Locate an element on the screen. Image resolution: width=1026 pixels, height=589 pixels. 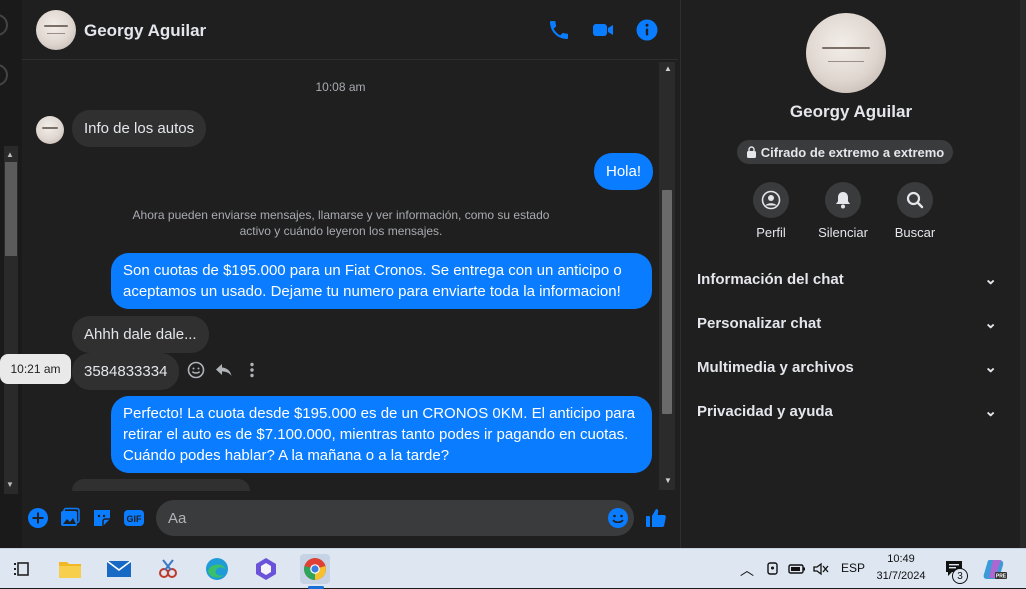
section-privacy-help: Privacidad y ayuda ⌄ is located at coordinates (847, 411).